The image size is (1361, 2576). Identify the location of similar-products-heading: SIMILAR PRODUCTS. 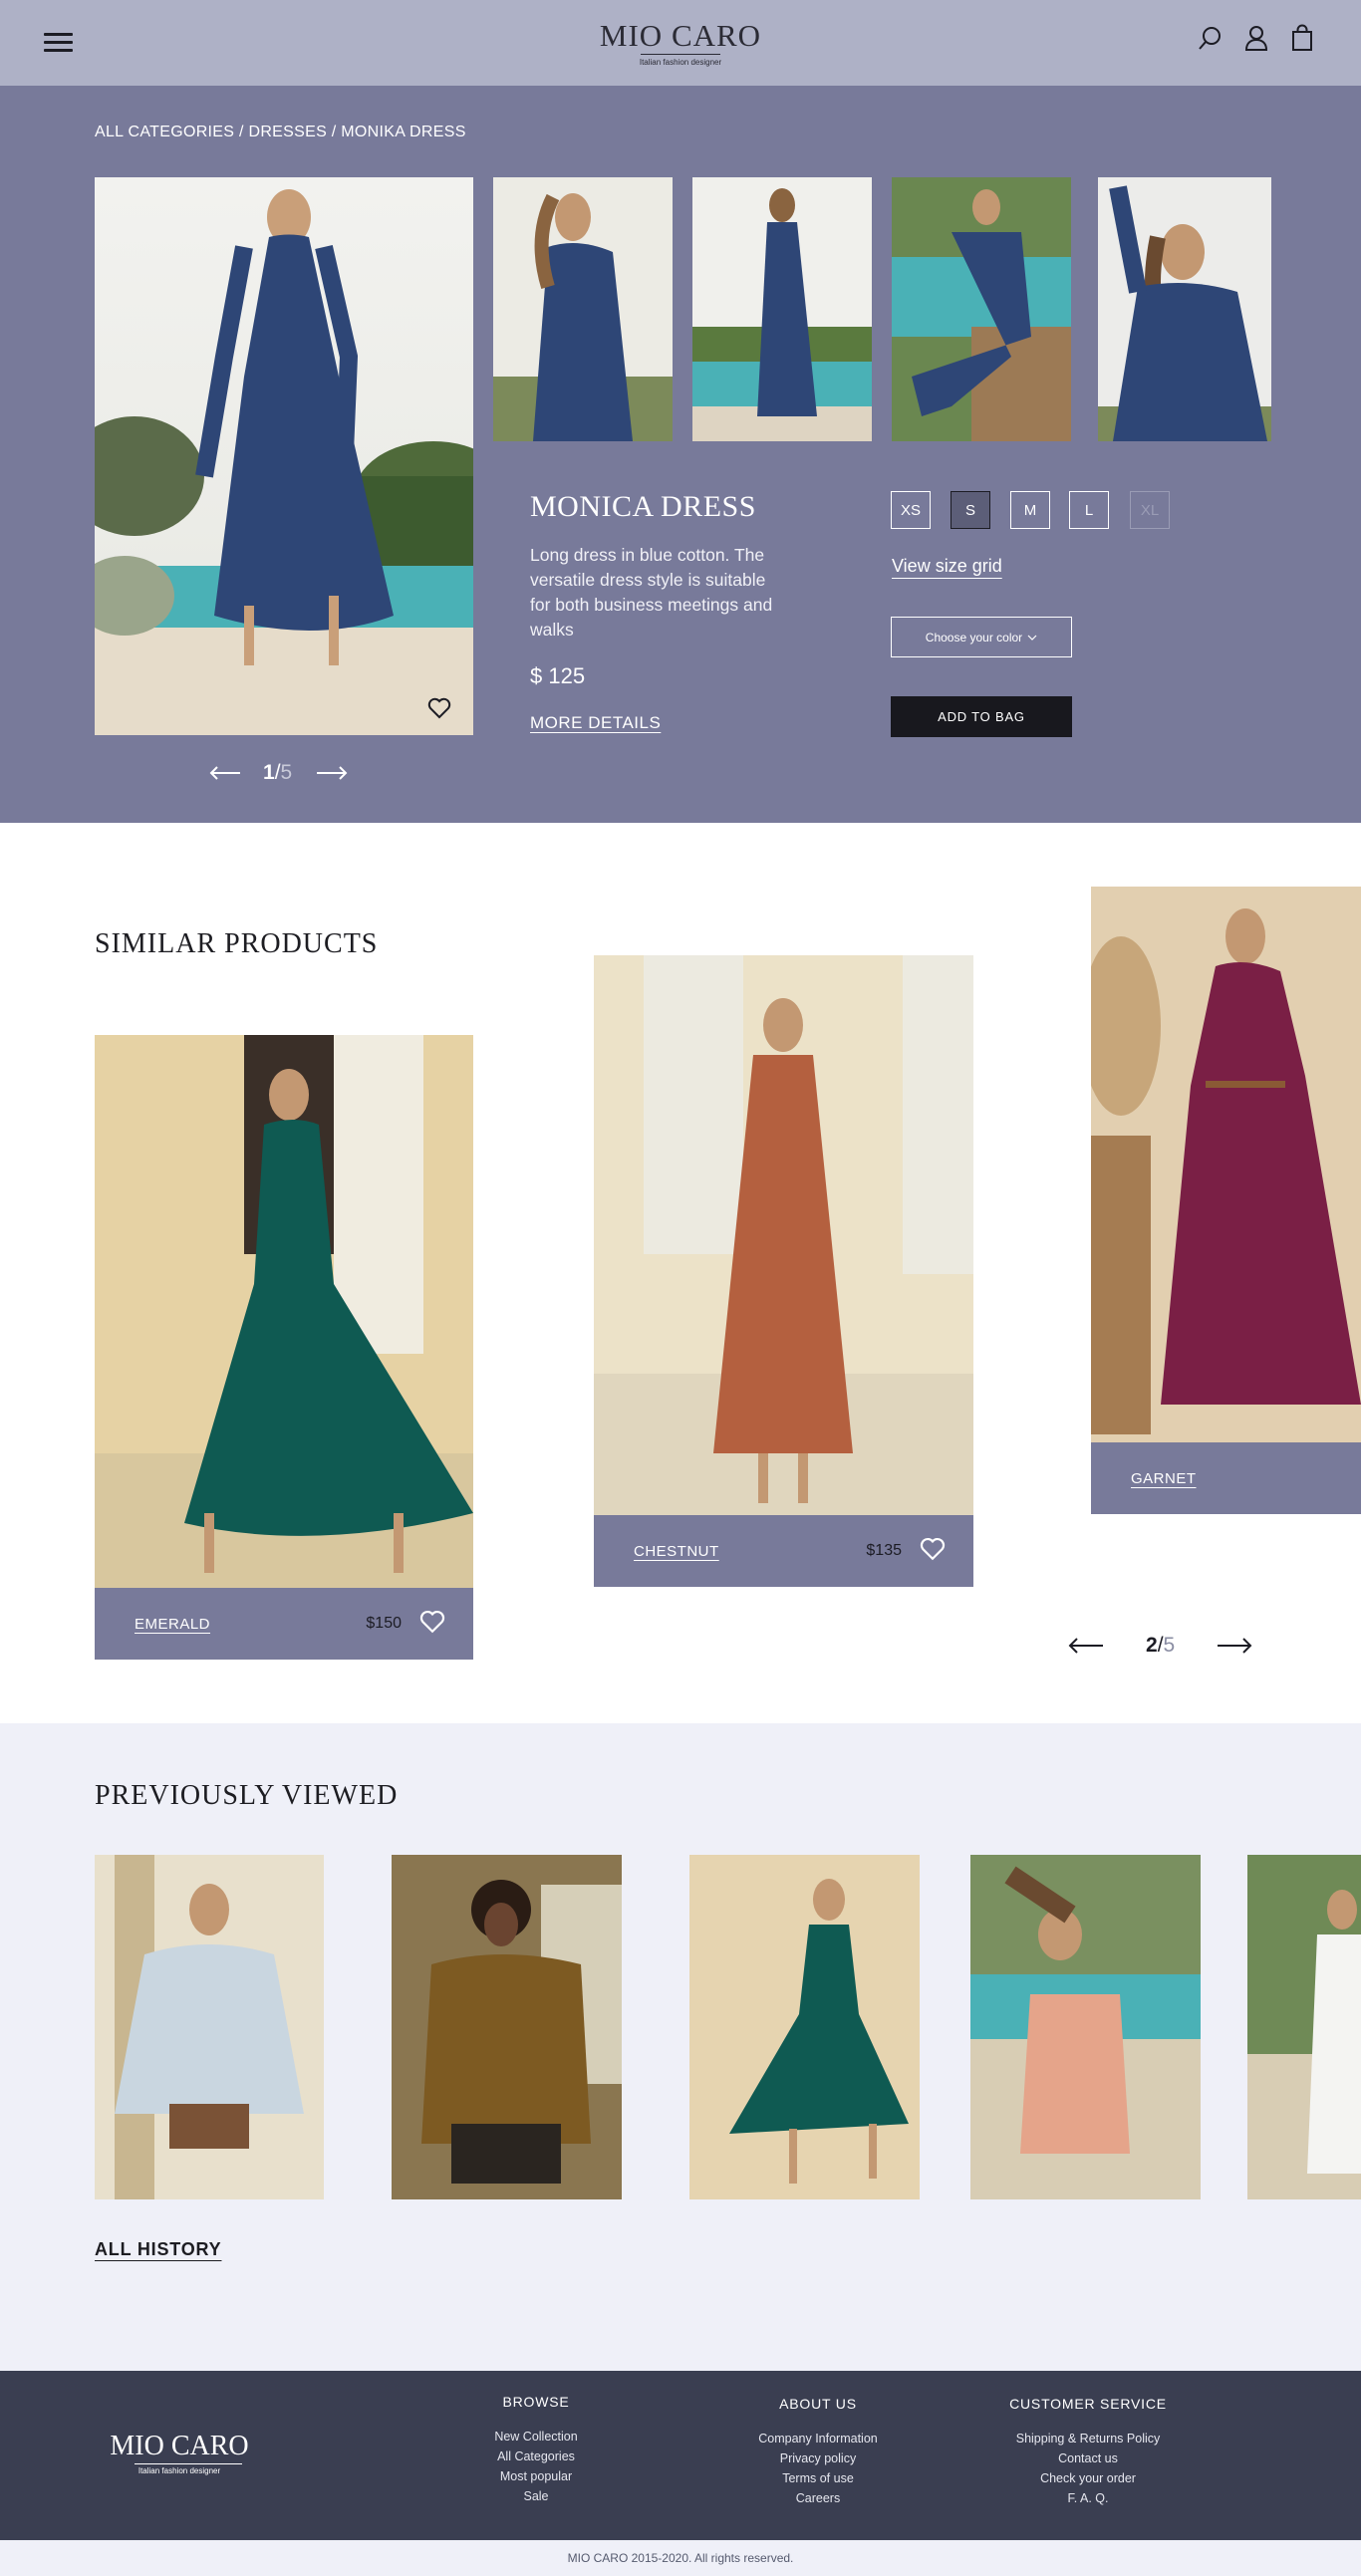
(237, 943).